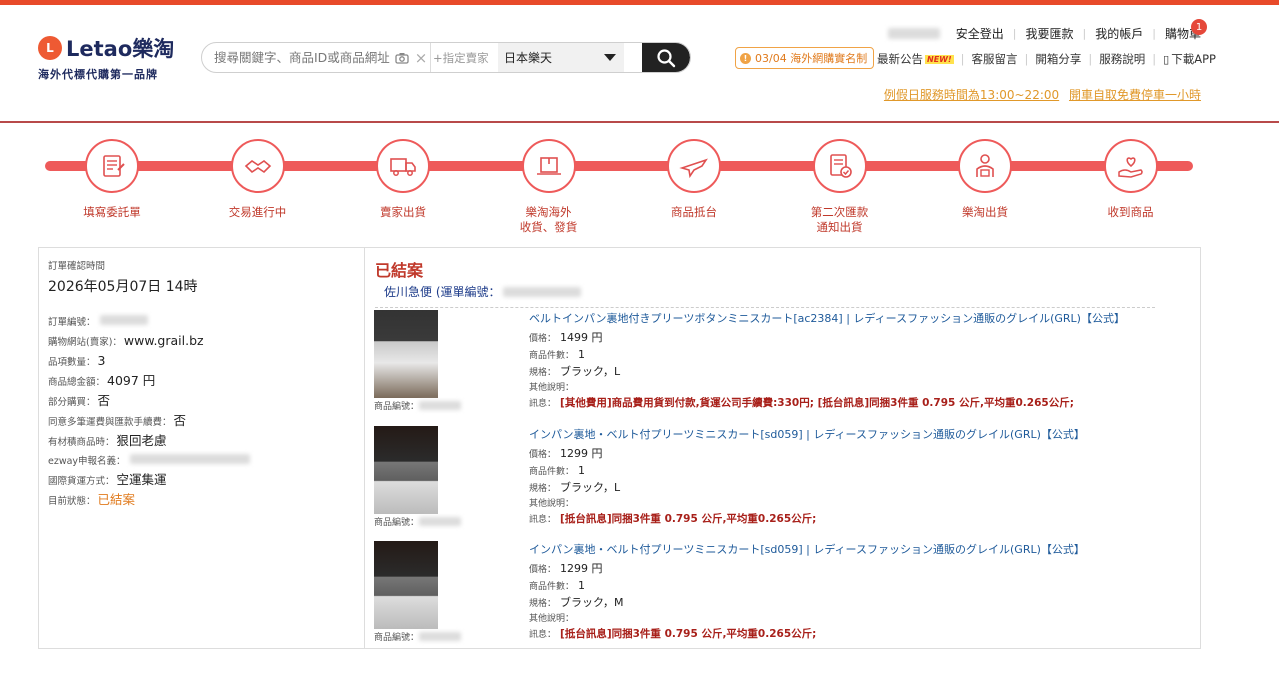 This screenshot has width=1279, height=675. I want to click on logout-link: 安全登出, so click(980, 33).